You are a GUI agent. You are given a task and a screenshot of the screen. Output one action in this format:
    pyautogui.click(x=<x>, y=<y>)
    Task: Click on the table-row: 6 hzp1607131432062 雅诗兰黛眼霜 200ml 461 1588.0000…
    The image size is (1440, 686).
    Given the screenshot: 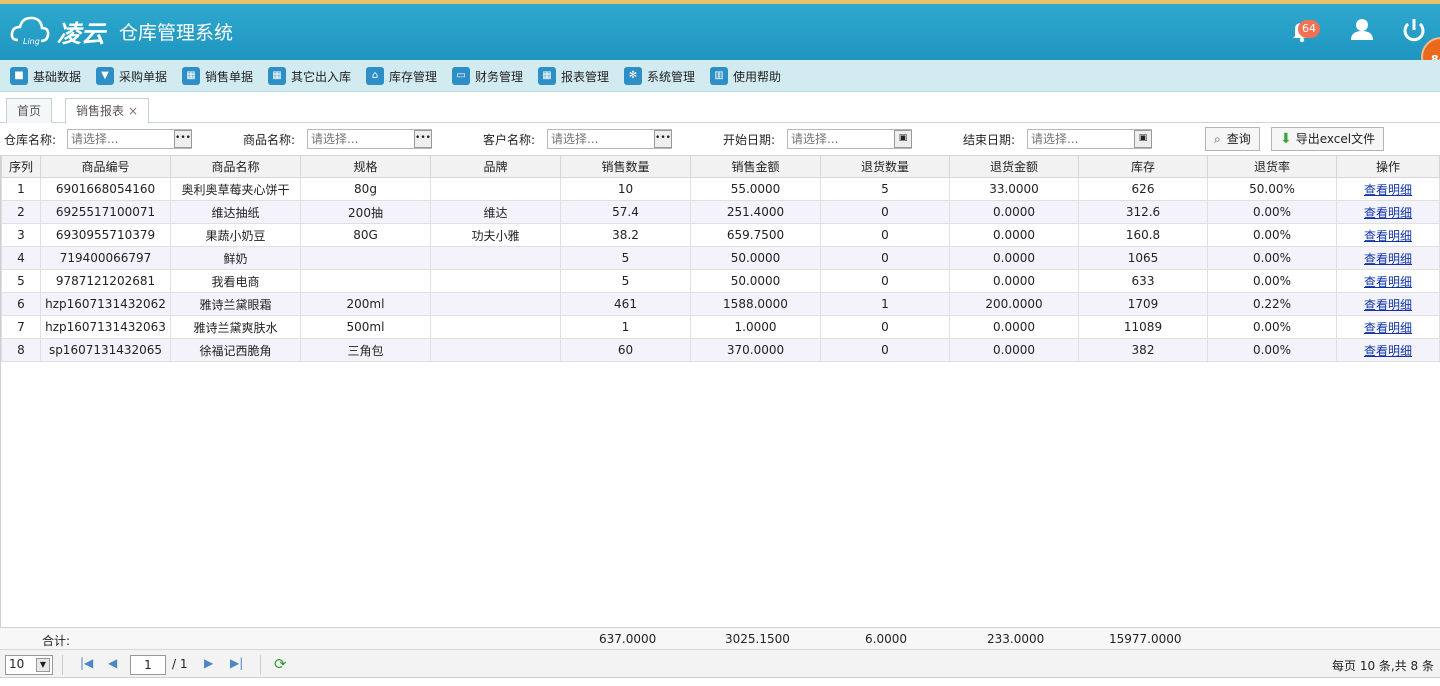 What is the action you would take?
    pyautogui.click(x=720, y=304)
    